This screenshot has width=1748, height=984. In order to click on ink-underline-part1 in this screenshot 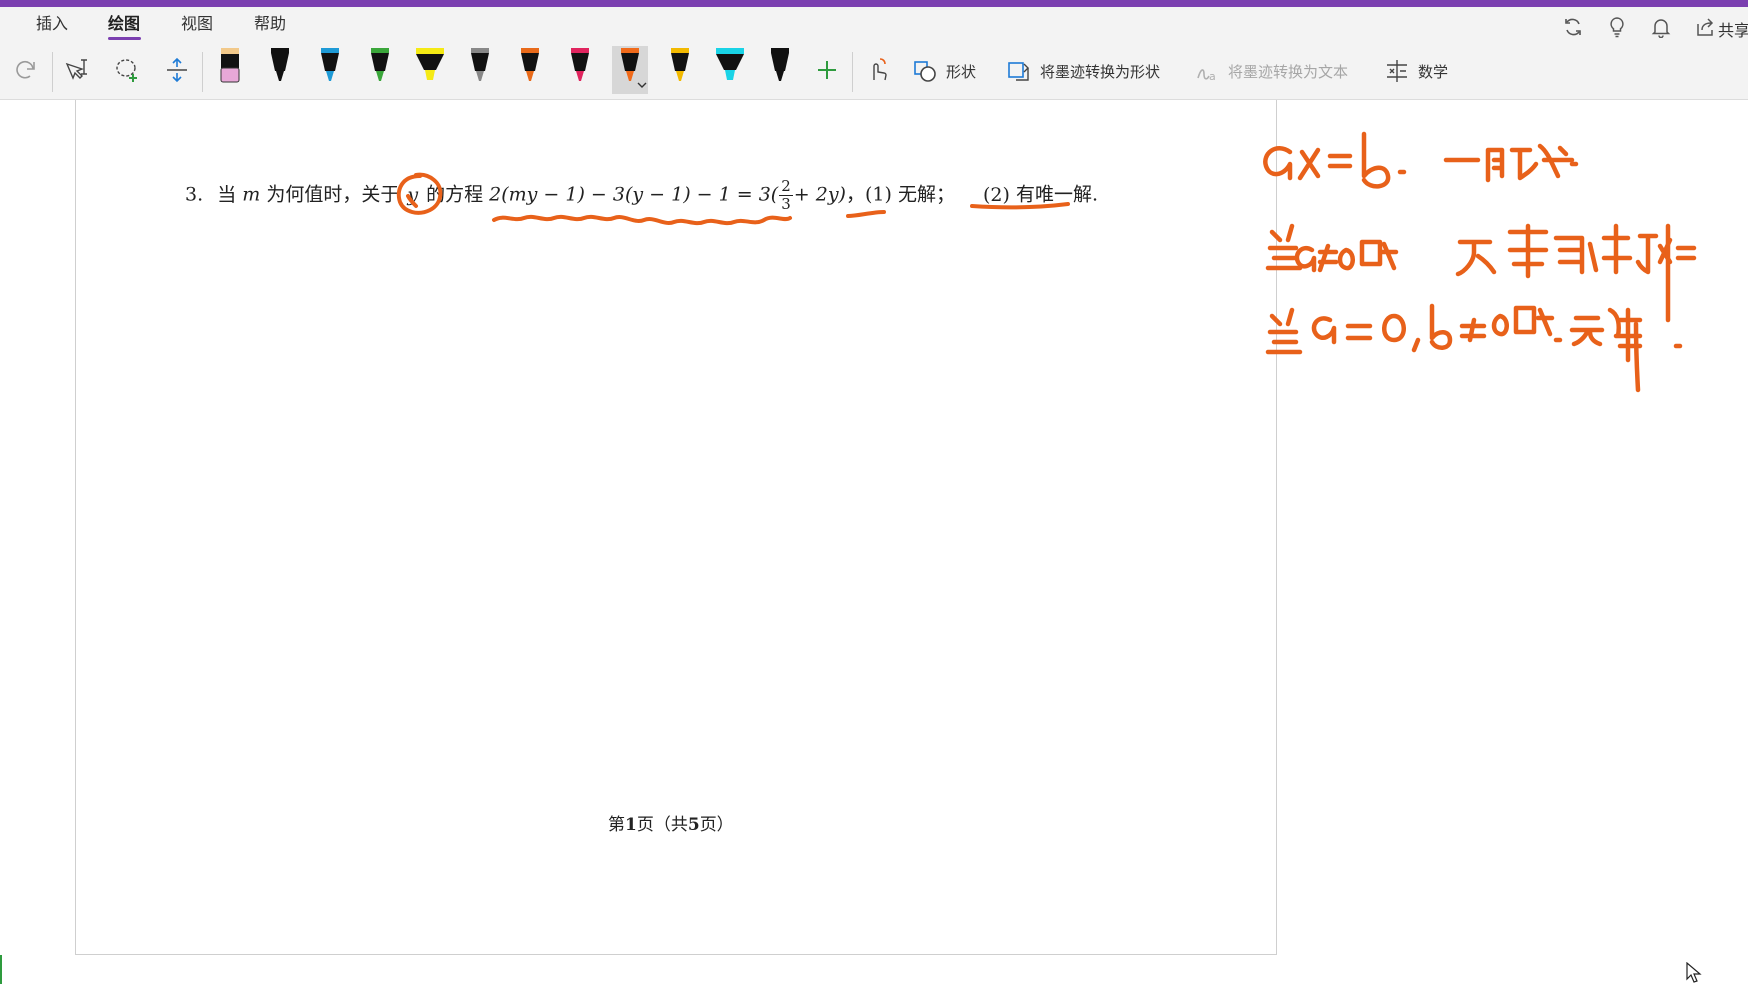, I will do `click(866, 214)`.